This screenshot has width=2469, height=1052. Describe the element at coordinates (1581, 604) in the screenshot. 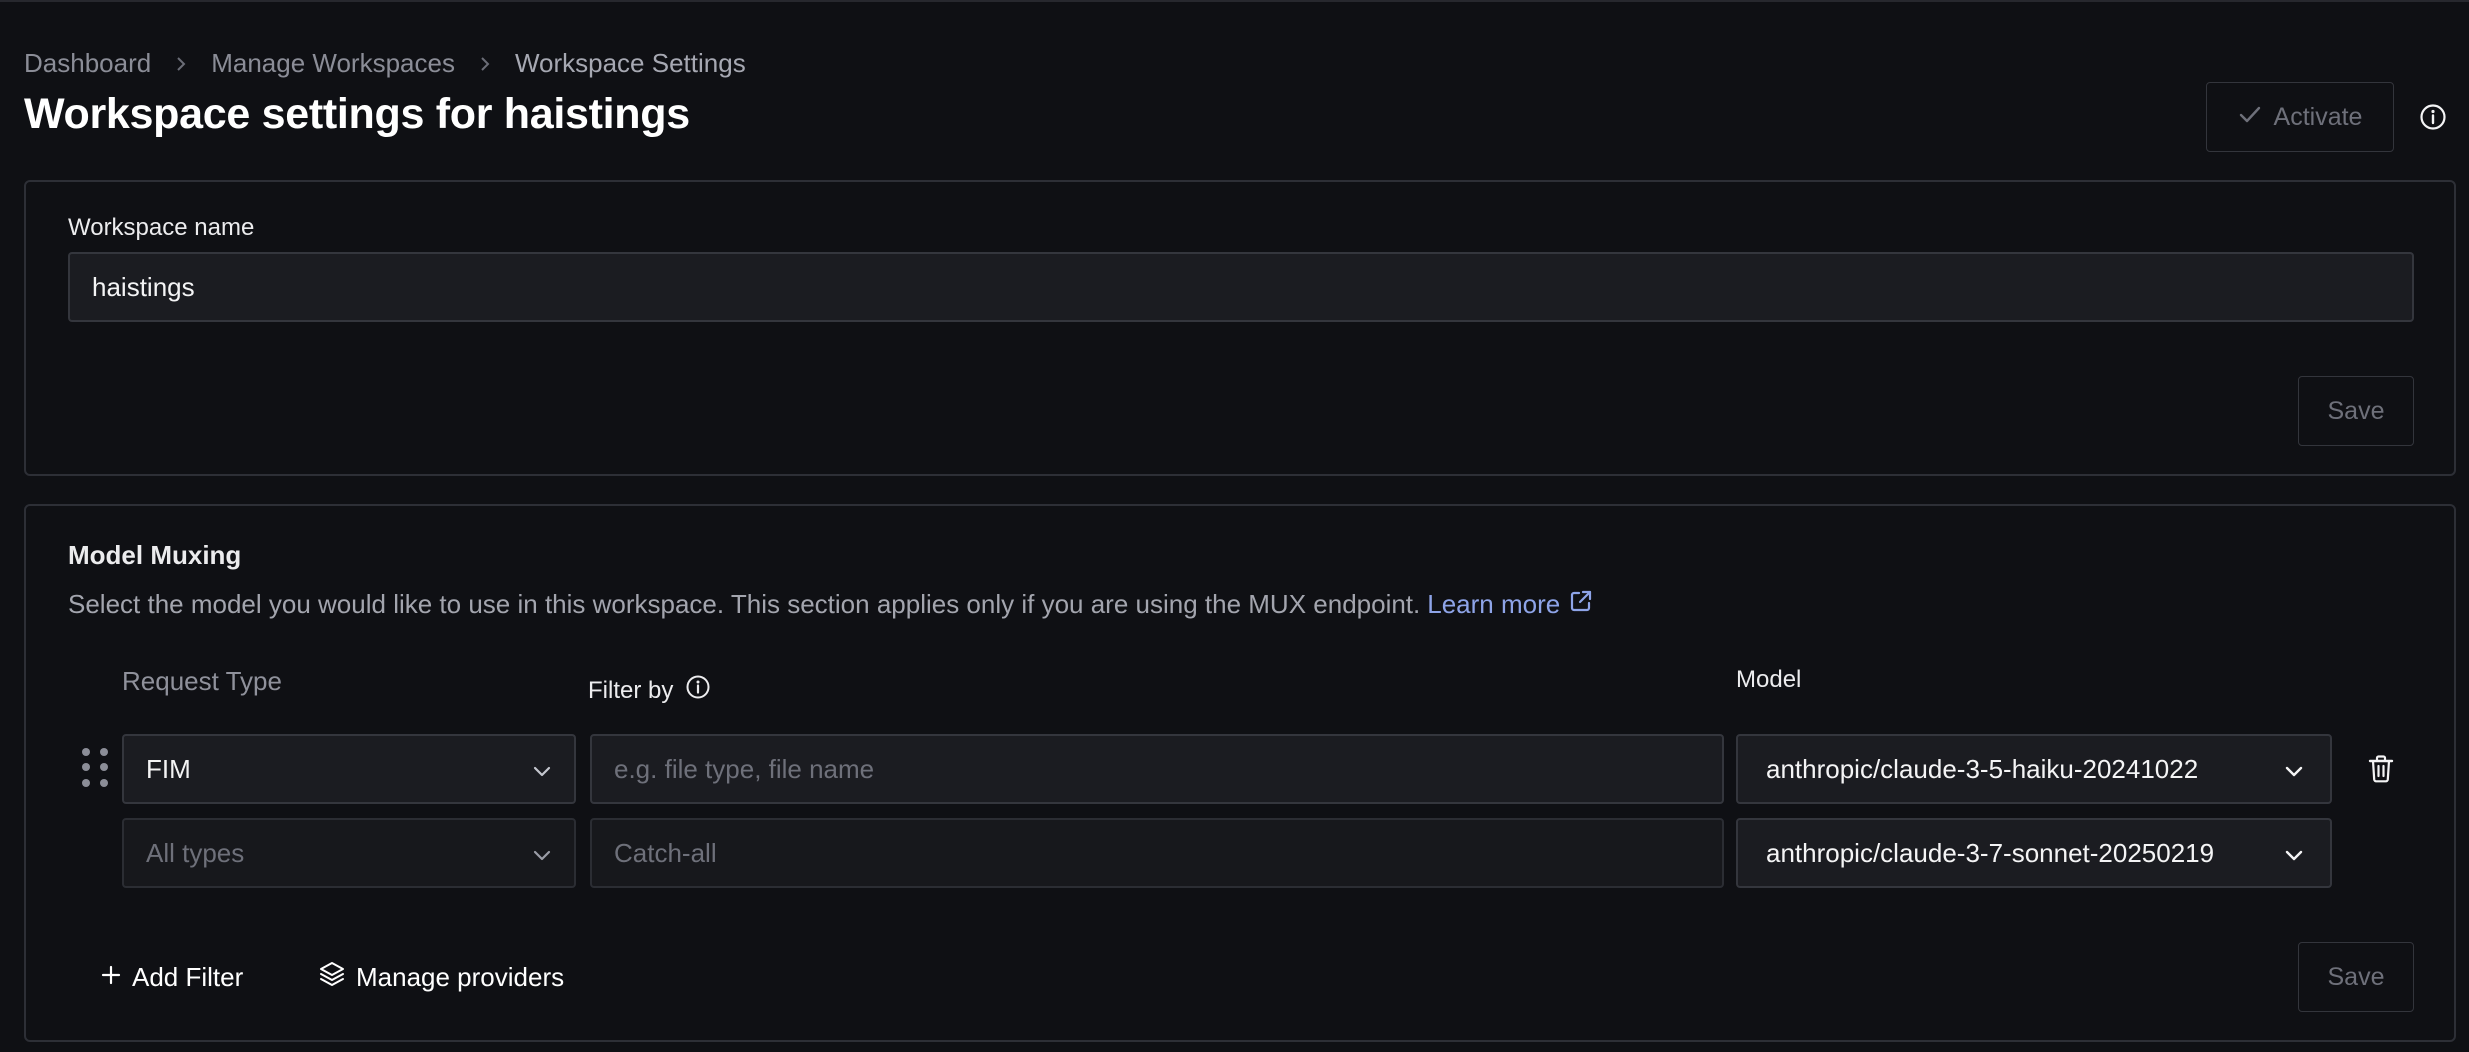

I see `external-link-icon` at that location.